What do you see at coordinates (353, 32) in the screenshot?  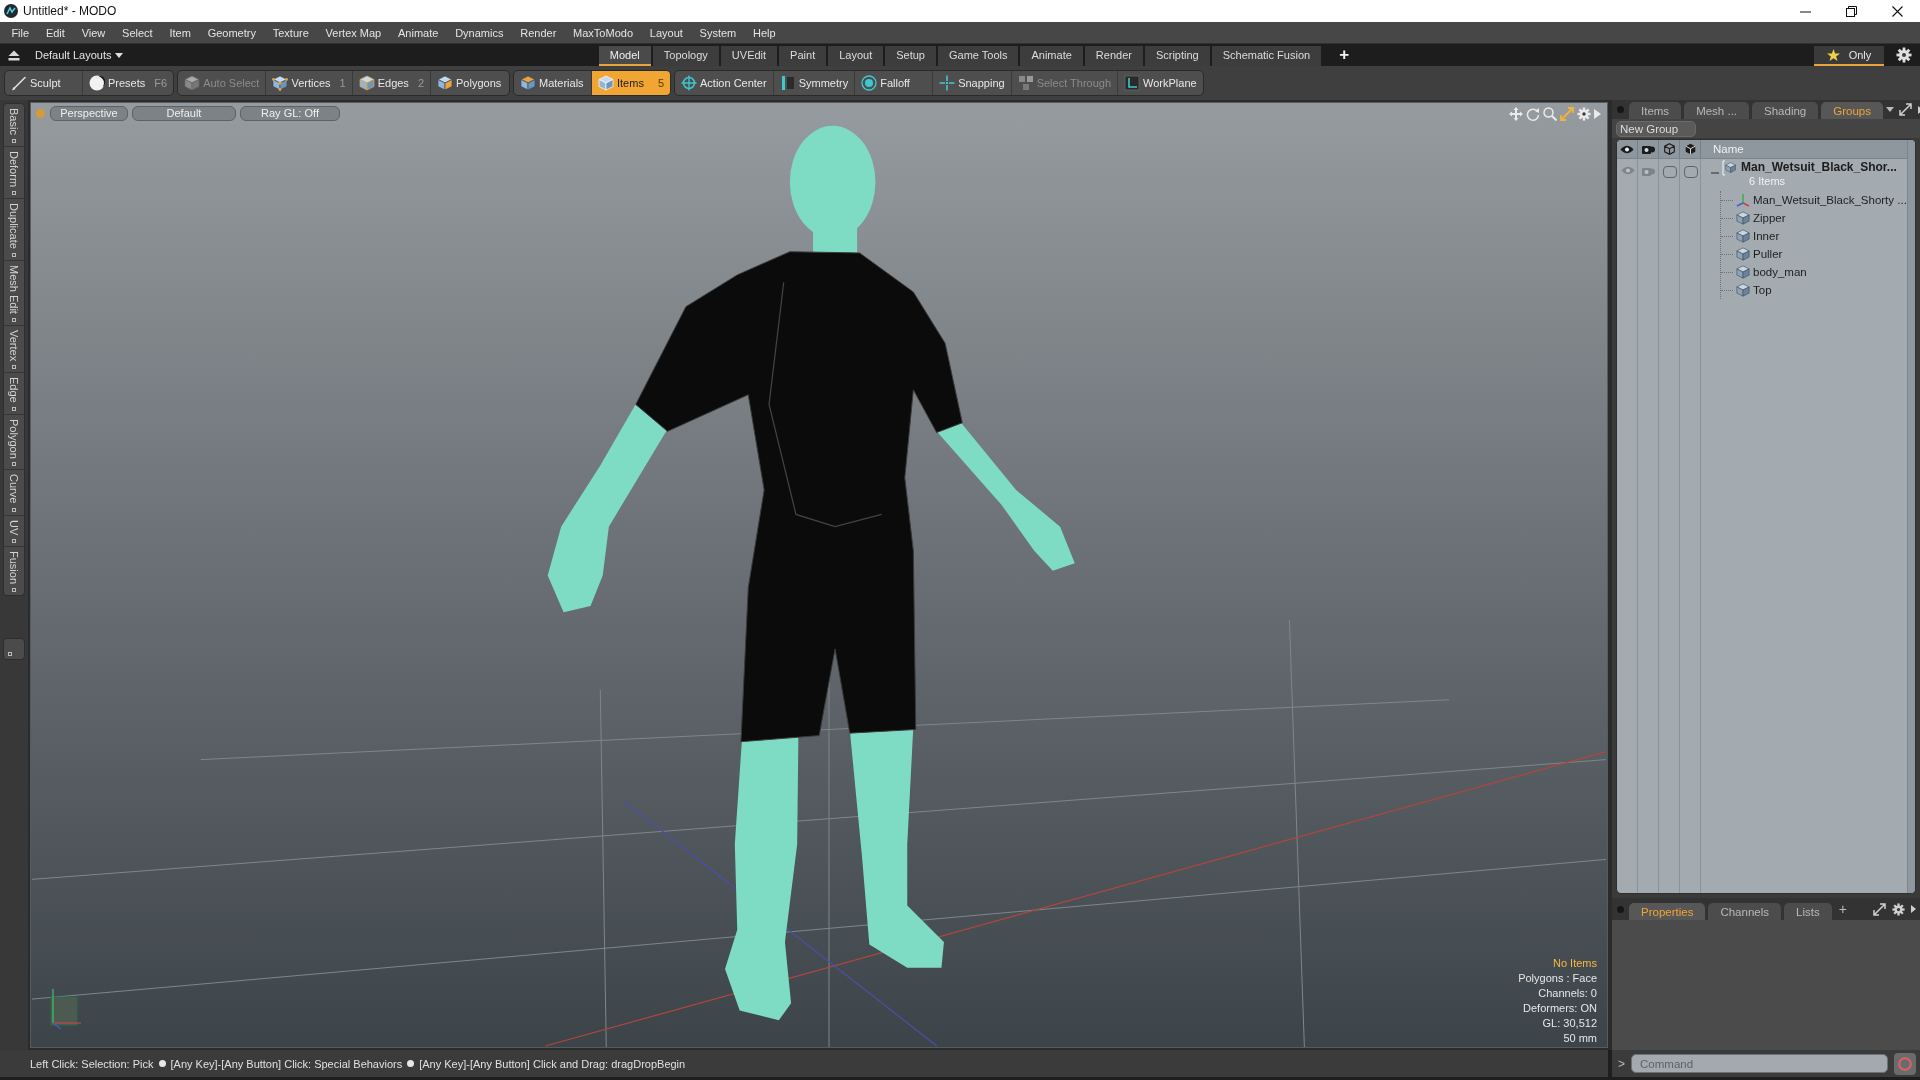 I see `menu-item: Vertex Map` at bounding box center [353, 32].